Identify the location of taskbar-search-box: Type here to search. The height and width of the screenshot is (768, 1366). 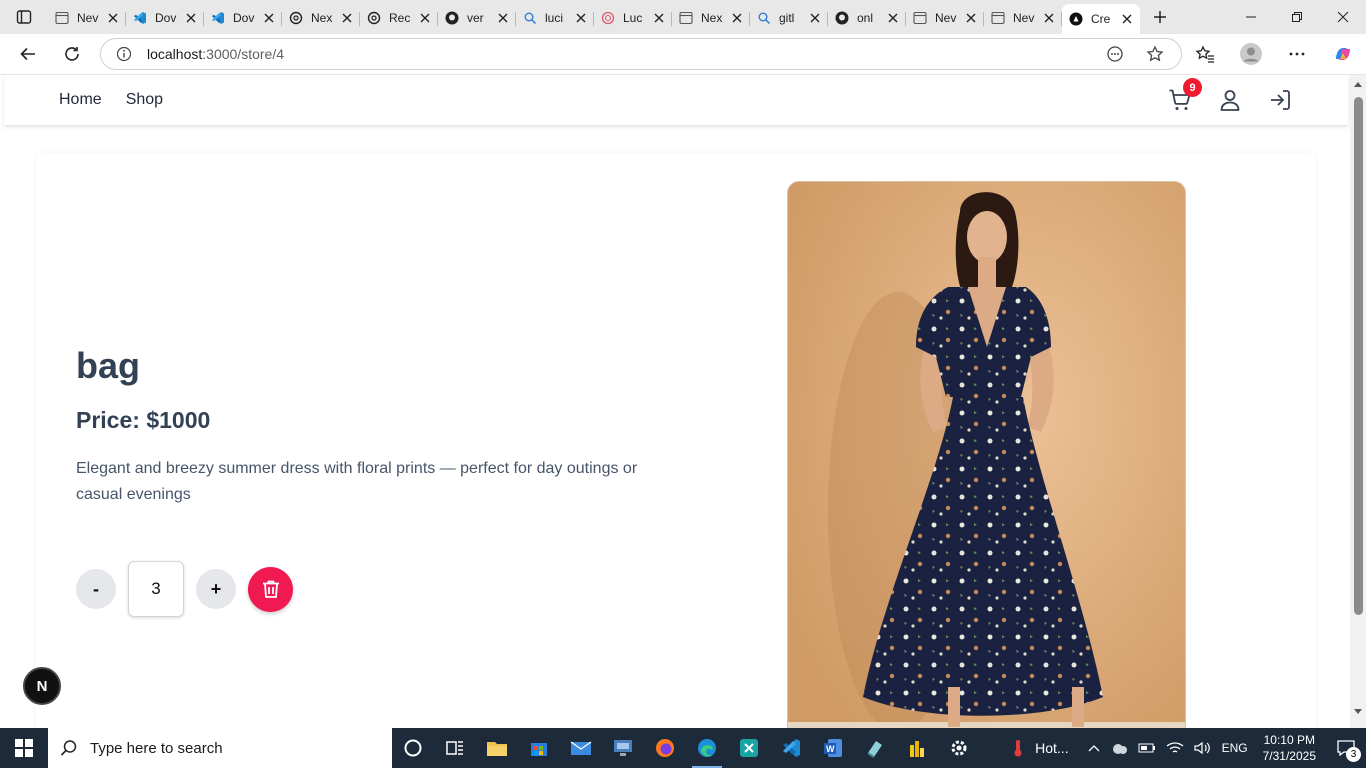
(220, 748).